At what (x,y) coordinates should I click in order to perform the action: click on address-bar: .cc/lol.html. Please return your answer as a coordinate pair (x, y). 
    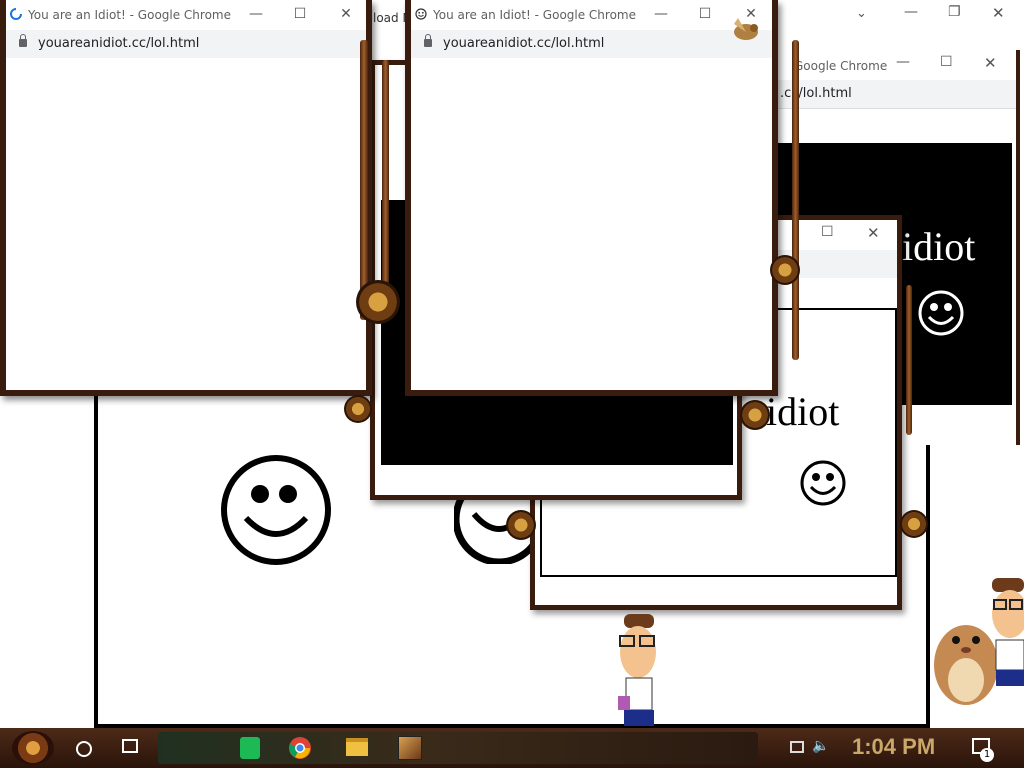
    Looking at the image, I should click on (893, 94).